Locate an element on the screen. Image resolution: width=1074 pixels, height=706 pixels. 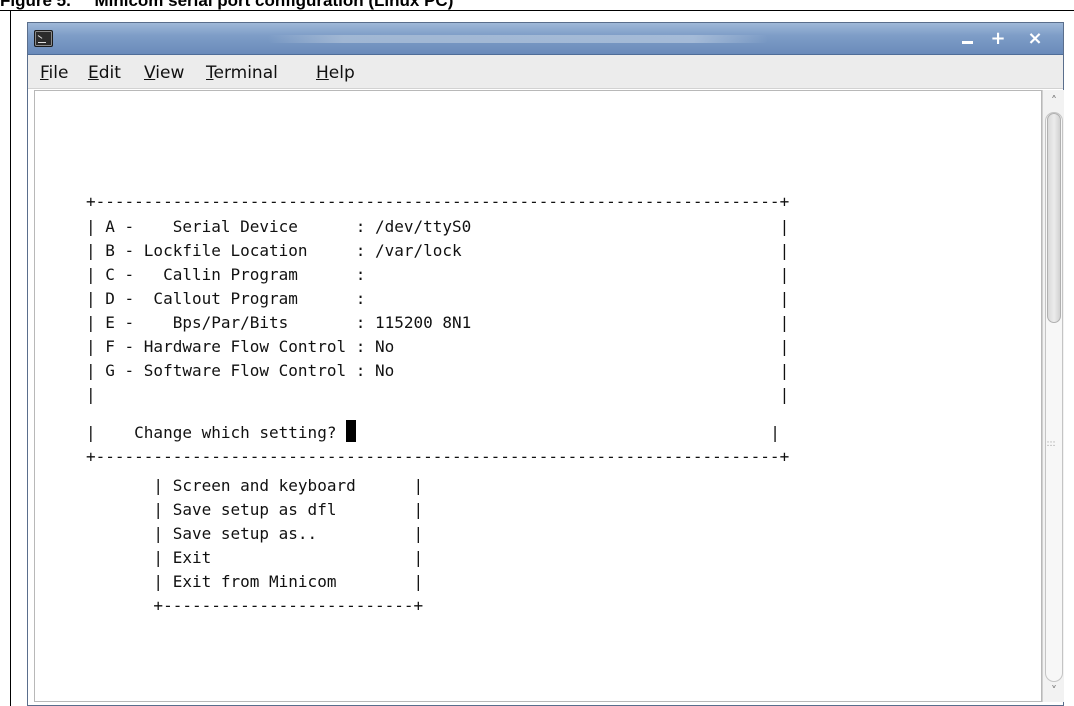
setting-bps-par-bits: | E - Bps/Par/Bits : 115200 8N1 | is located at coordinates (438, 322).